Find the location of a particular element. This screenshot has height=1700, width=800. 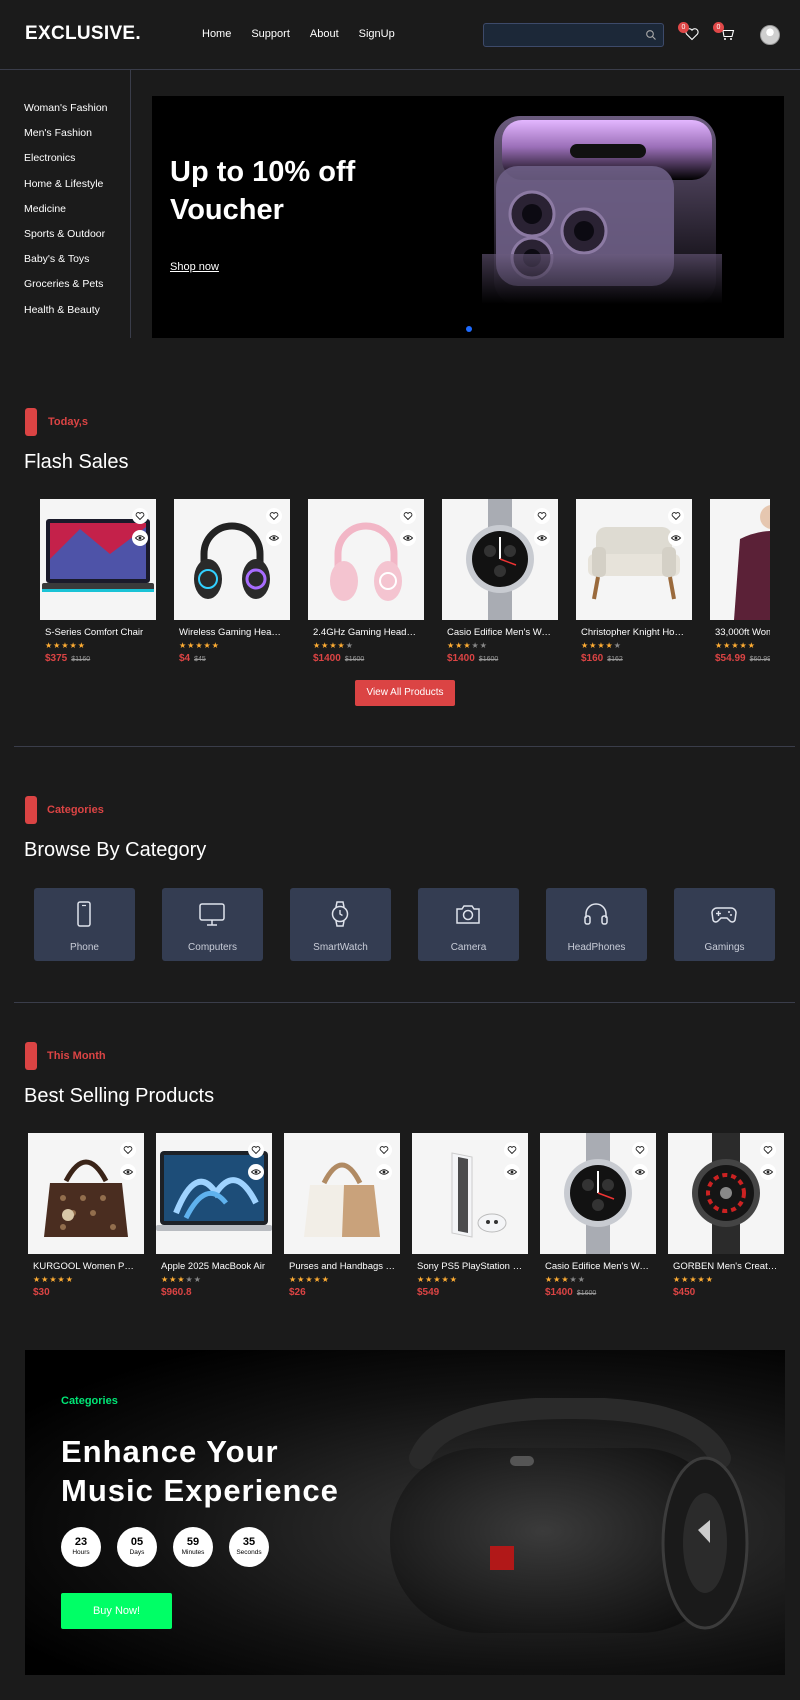

product-name: Purses and Handbags Tote is located at coordinates (339, 1266).